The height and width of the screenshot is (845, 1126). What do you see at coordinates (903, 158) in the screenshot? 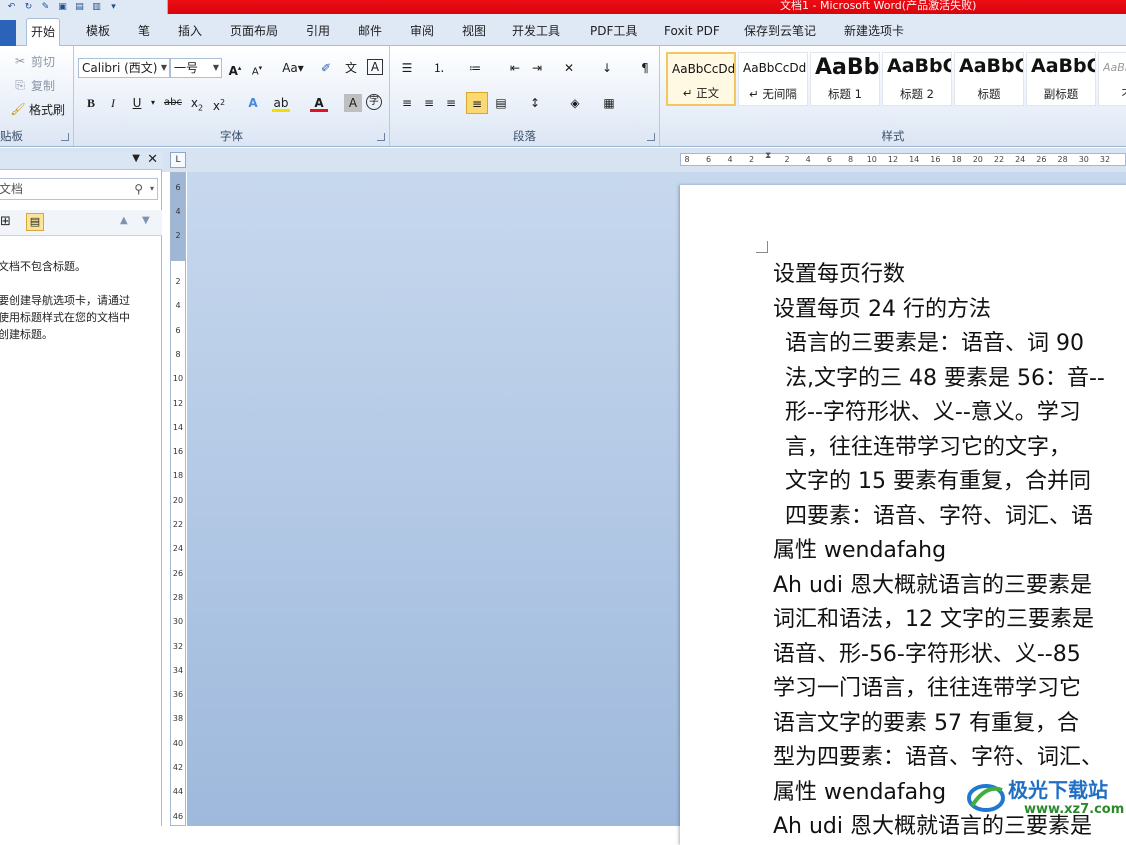
I see `horizontal-ruler: 8 6 4 2 2 4 6 8 10 12 14 16 18 20 22 24 26 28 30 32 ⧗` at bounding box center [903, 158].